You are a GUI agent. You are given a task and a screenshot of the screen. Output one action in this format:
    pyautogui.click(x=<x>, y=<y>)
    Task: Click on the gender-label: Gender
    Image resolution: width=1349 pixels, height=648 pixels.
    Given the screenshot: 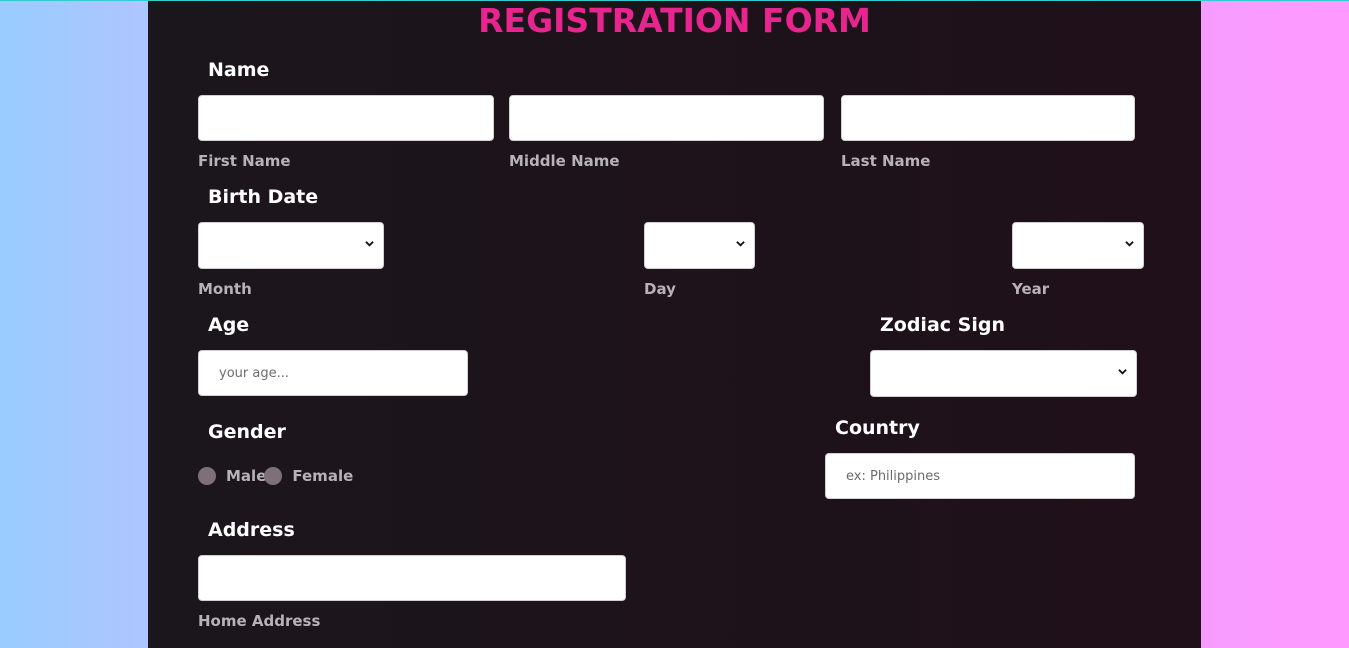 What is the action you would take?
    pyautogui.click(x=247, y=432)
    